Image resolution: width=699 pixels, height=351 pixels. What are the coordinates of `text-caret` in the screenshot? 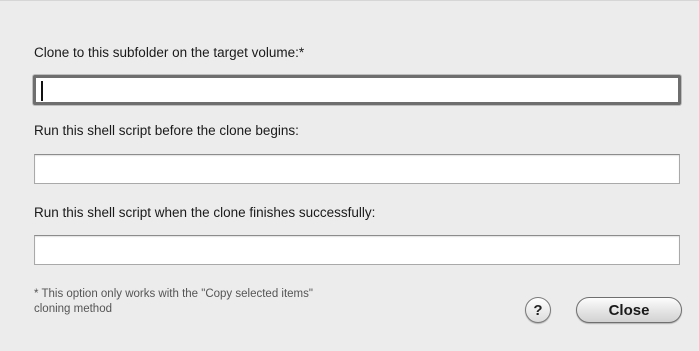 It's located at (42, 91).